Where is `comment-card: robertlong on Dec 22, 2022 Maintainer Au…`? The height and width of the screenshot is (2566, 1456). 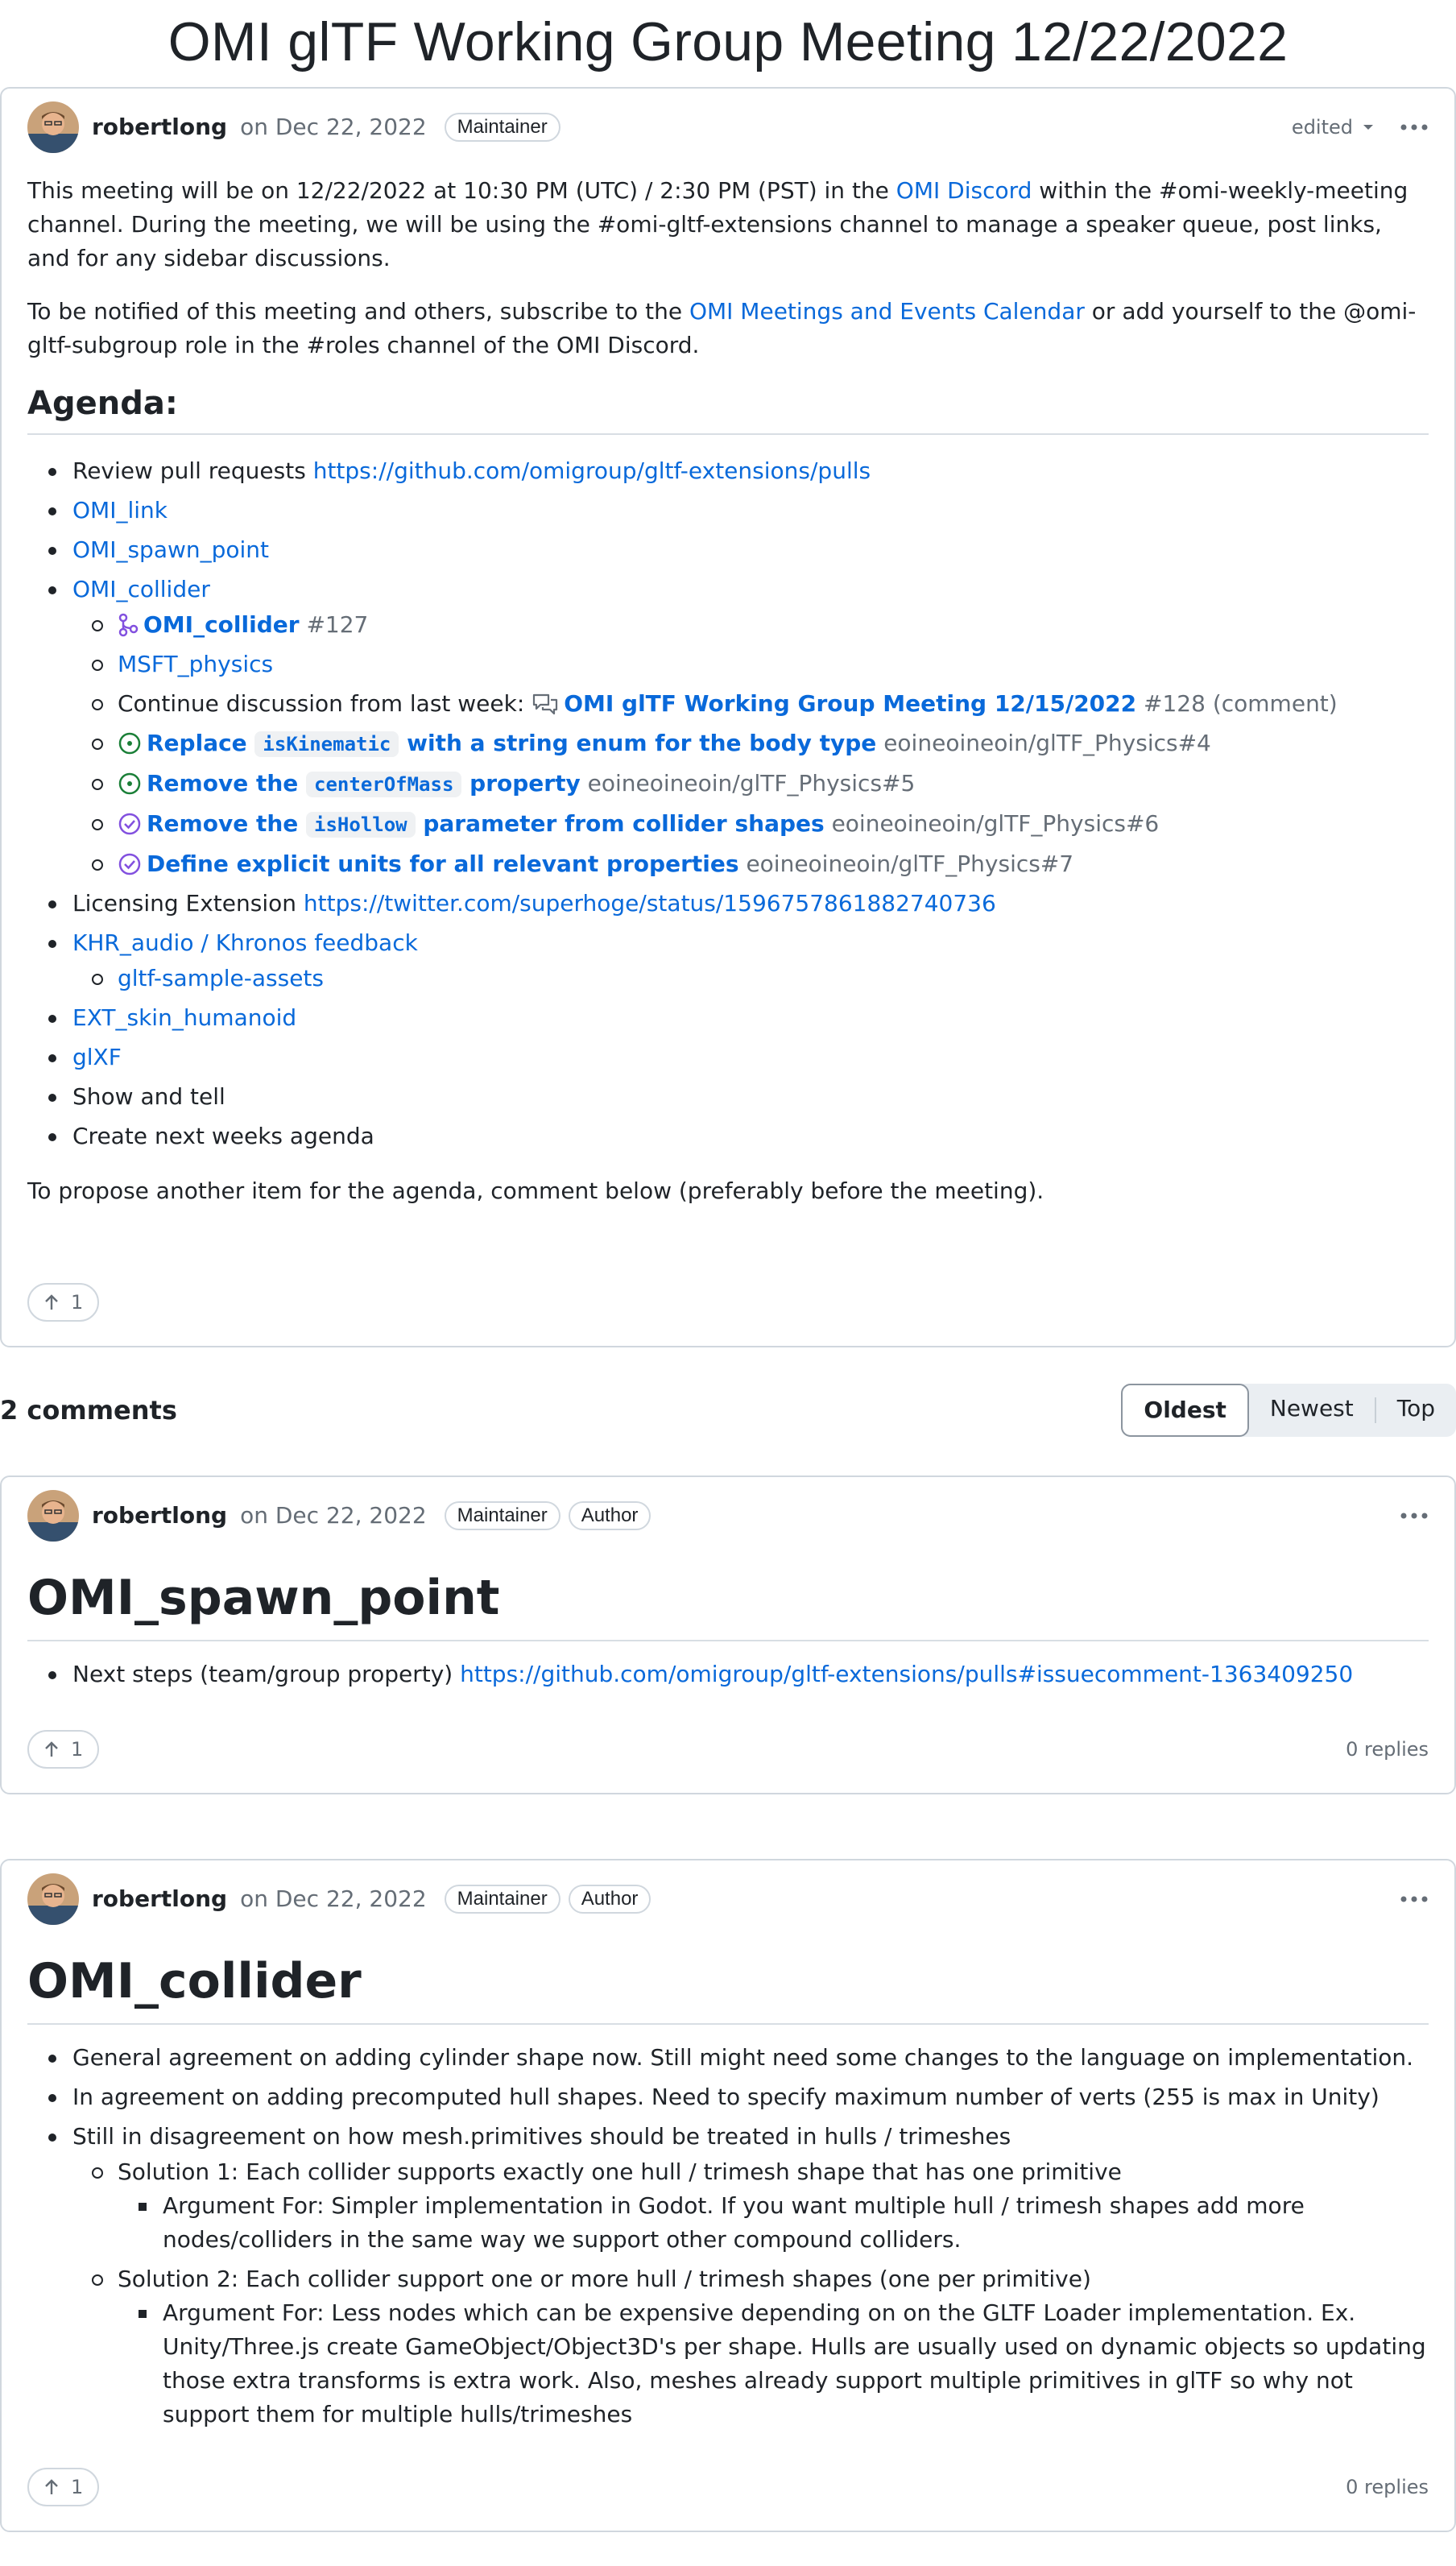
comment-card: robertlong on Dec 22, 2022 Maintainer Au… is located at coordinates (728, 1634).